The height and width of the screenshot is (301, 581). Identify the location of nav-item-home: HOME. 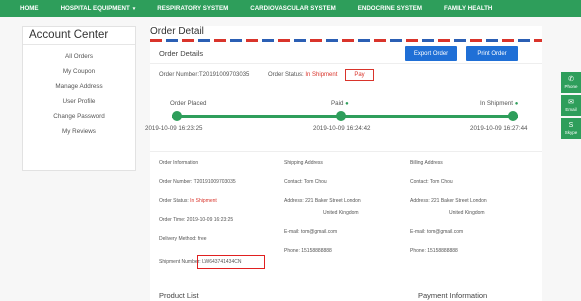
(25, 8).